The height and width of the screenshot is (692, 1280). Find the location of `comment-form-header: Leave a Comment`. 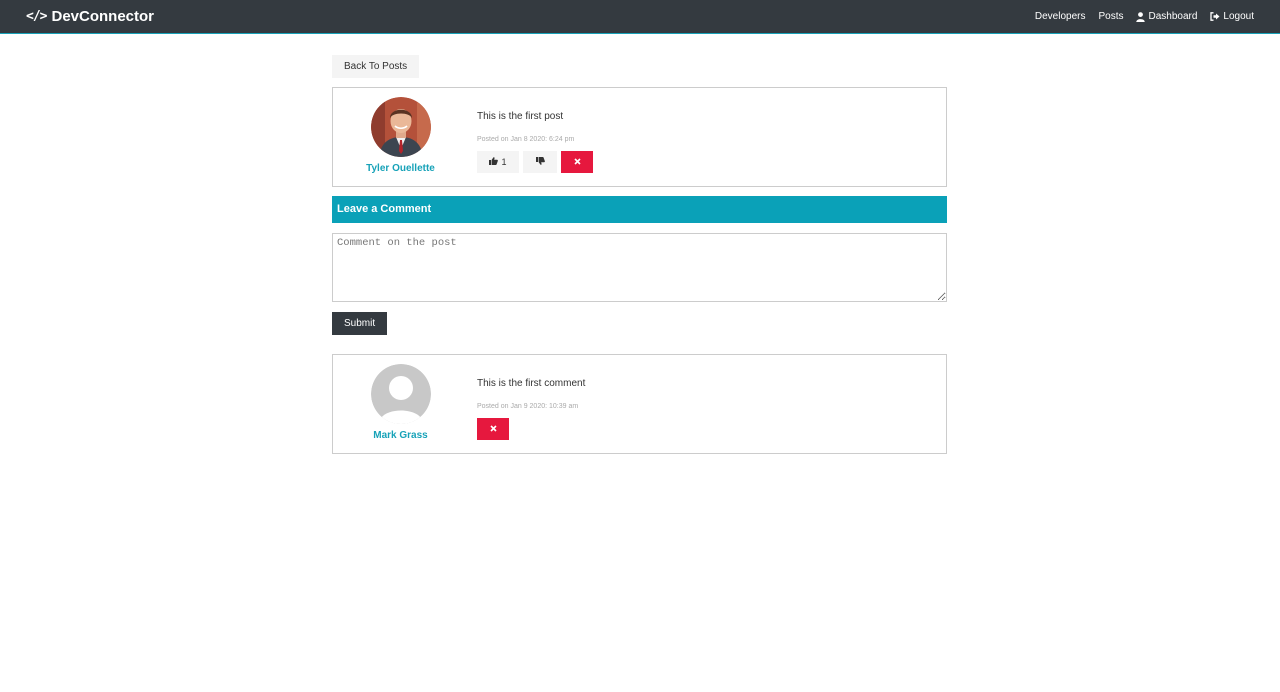

comment-form-header: Leave a Comment is located at coordinates (639, 209).